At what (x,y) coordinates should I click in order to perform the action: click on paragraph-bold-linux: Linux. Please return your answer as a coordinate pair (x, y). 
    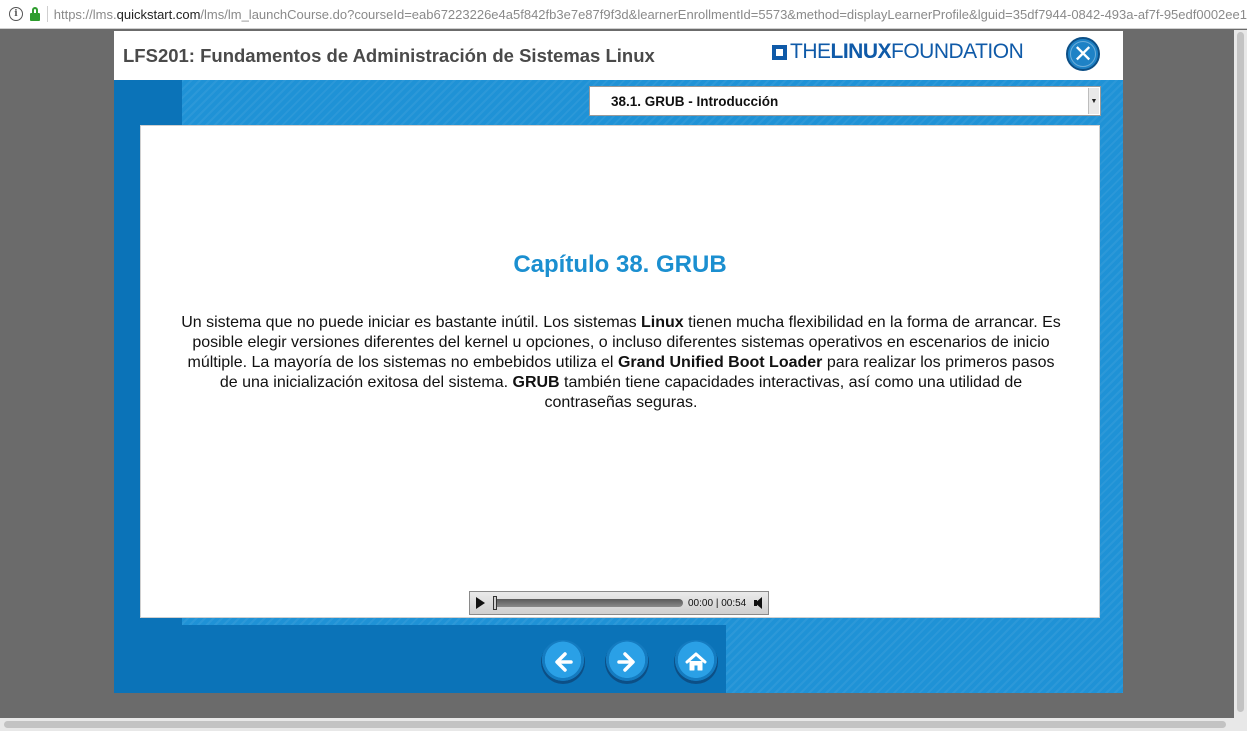
    Looking at the image, I should click on (662, 322).